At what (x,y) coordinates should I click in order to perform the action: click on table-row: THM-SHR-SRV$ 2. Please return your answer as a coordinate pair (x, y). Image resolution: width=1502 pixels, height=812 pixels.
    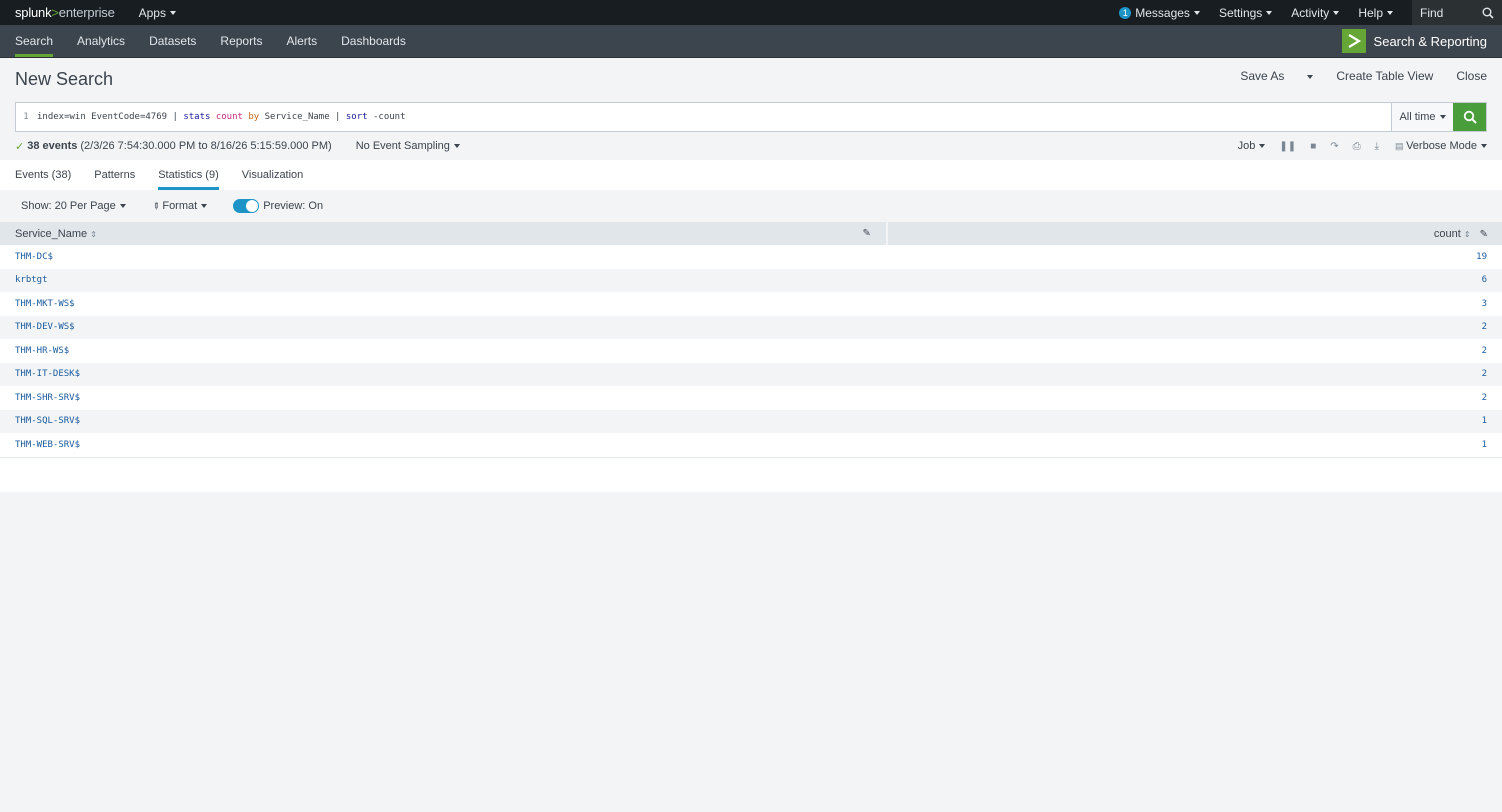
    Looking at the image, I should click on (751, 398).